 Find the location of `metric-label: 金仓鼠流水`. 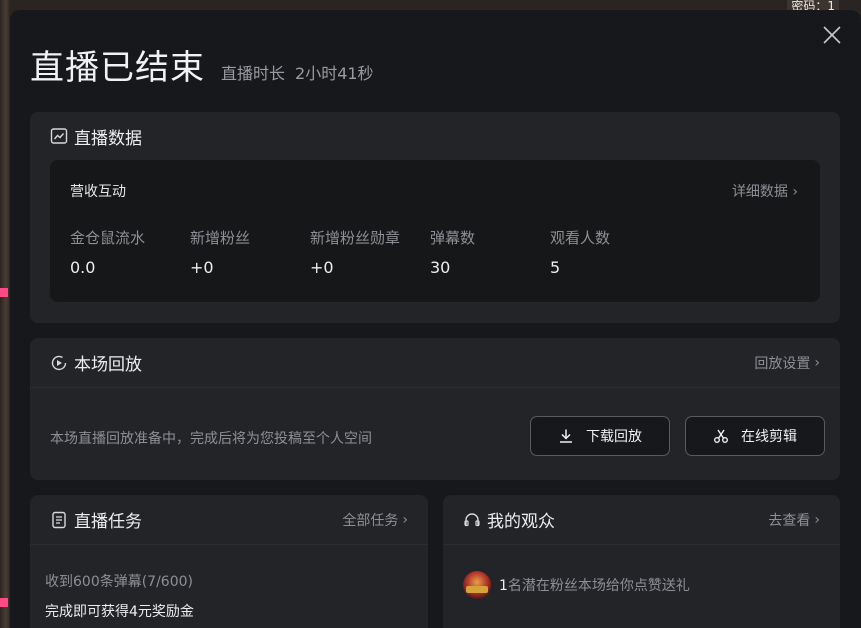

metric-label: 金仓鼠流水 is located at coordinates (108, 238).